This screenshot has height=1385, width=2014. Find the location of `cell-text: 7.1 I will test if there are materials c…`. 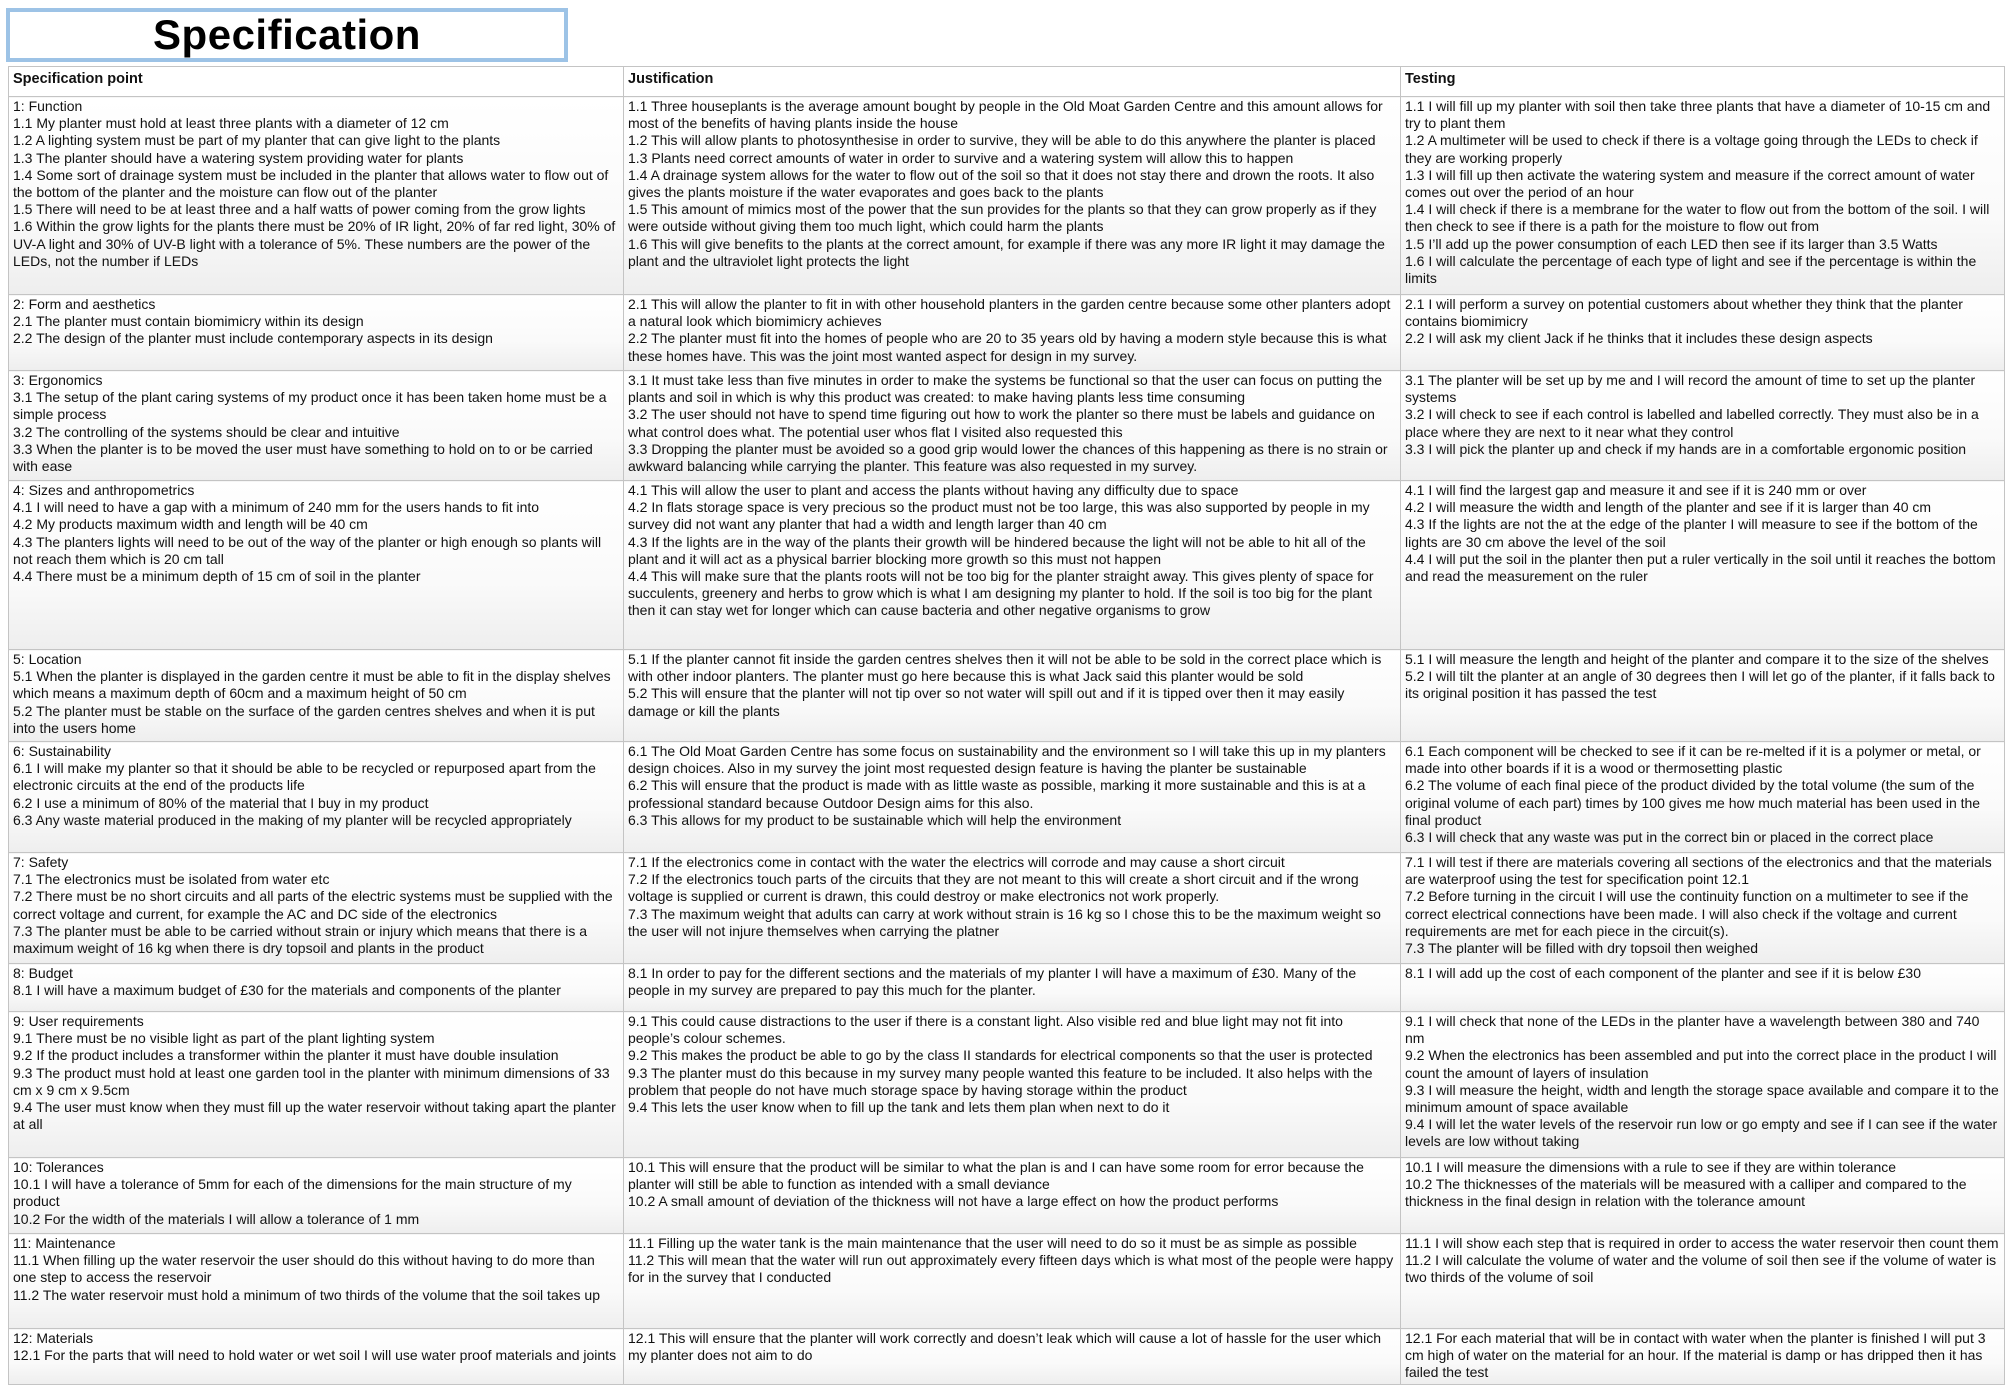

cell-text: 7.1 I will test if there are materials c… is located at coordinates (1698, 905).